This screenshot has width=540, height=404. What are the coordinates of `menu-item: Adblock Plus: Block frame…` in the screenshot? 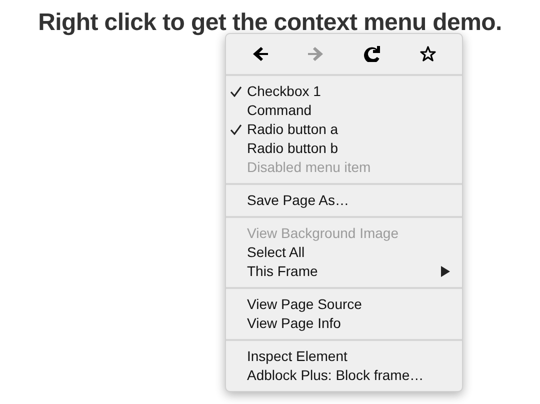 It's located at (344, 375).